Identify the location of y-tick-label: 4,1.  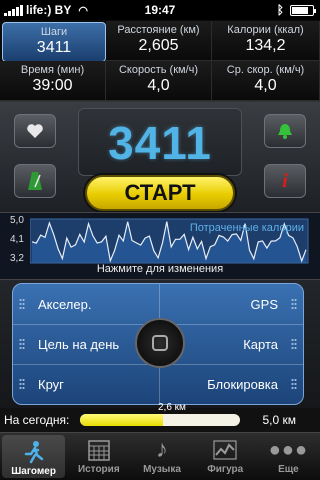
(17, 239).